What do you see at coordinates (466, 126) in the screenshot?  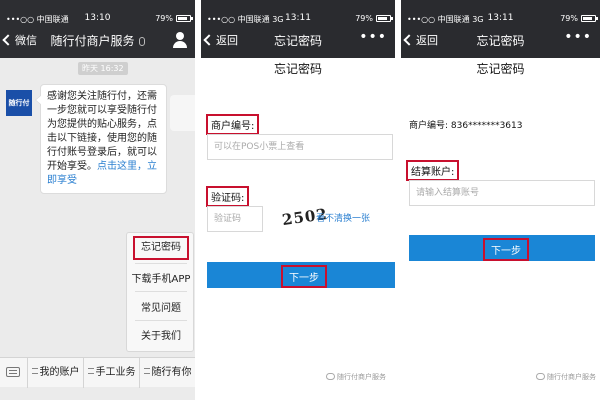 I see `merchant-id-display: 商户编号: 836*******3613` at bounding box center [466, 126].